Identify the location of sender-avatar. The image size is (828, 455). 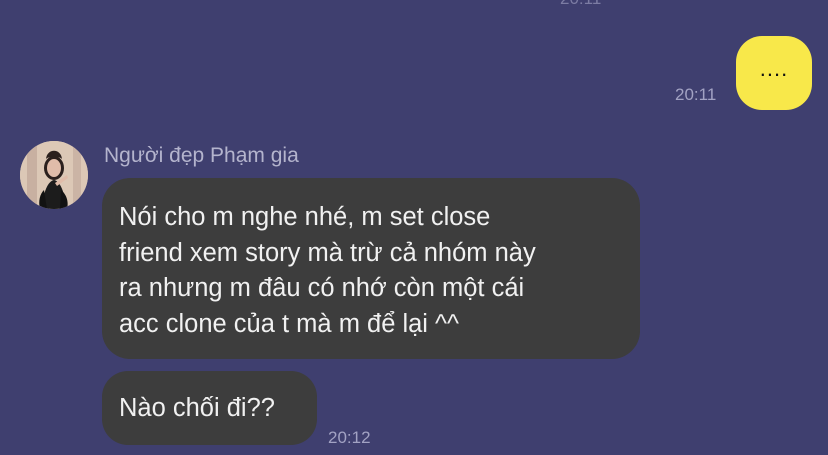
(54, 175).